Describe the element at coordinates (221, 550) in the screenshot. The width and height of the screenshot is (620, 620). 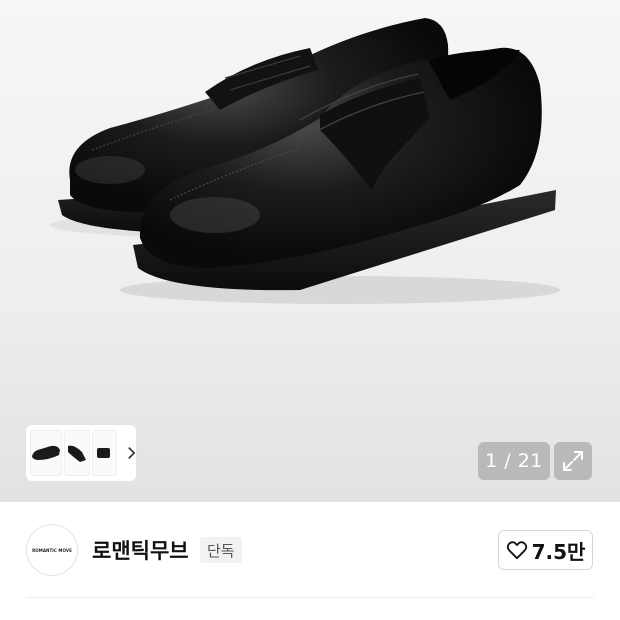
I see `exclusive-badge: 단독` at that location.